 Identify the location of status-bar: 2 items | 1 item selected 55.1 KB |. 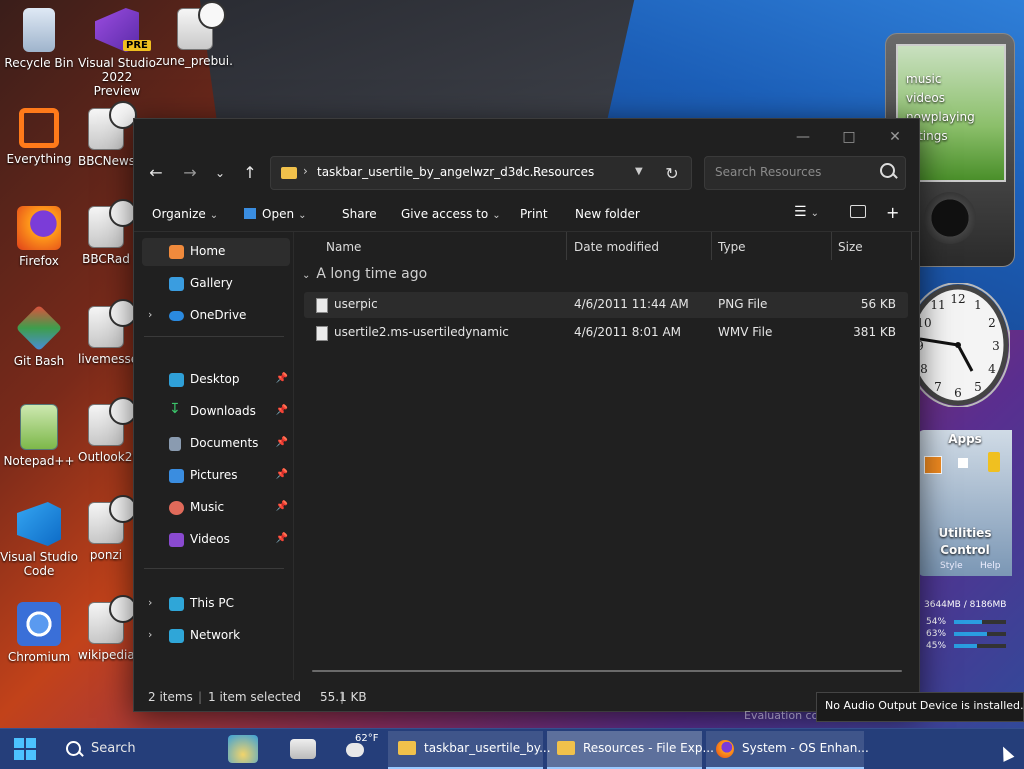
(526, 698).